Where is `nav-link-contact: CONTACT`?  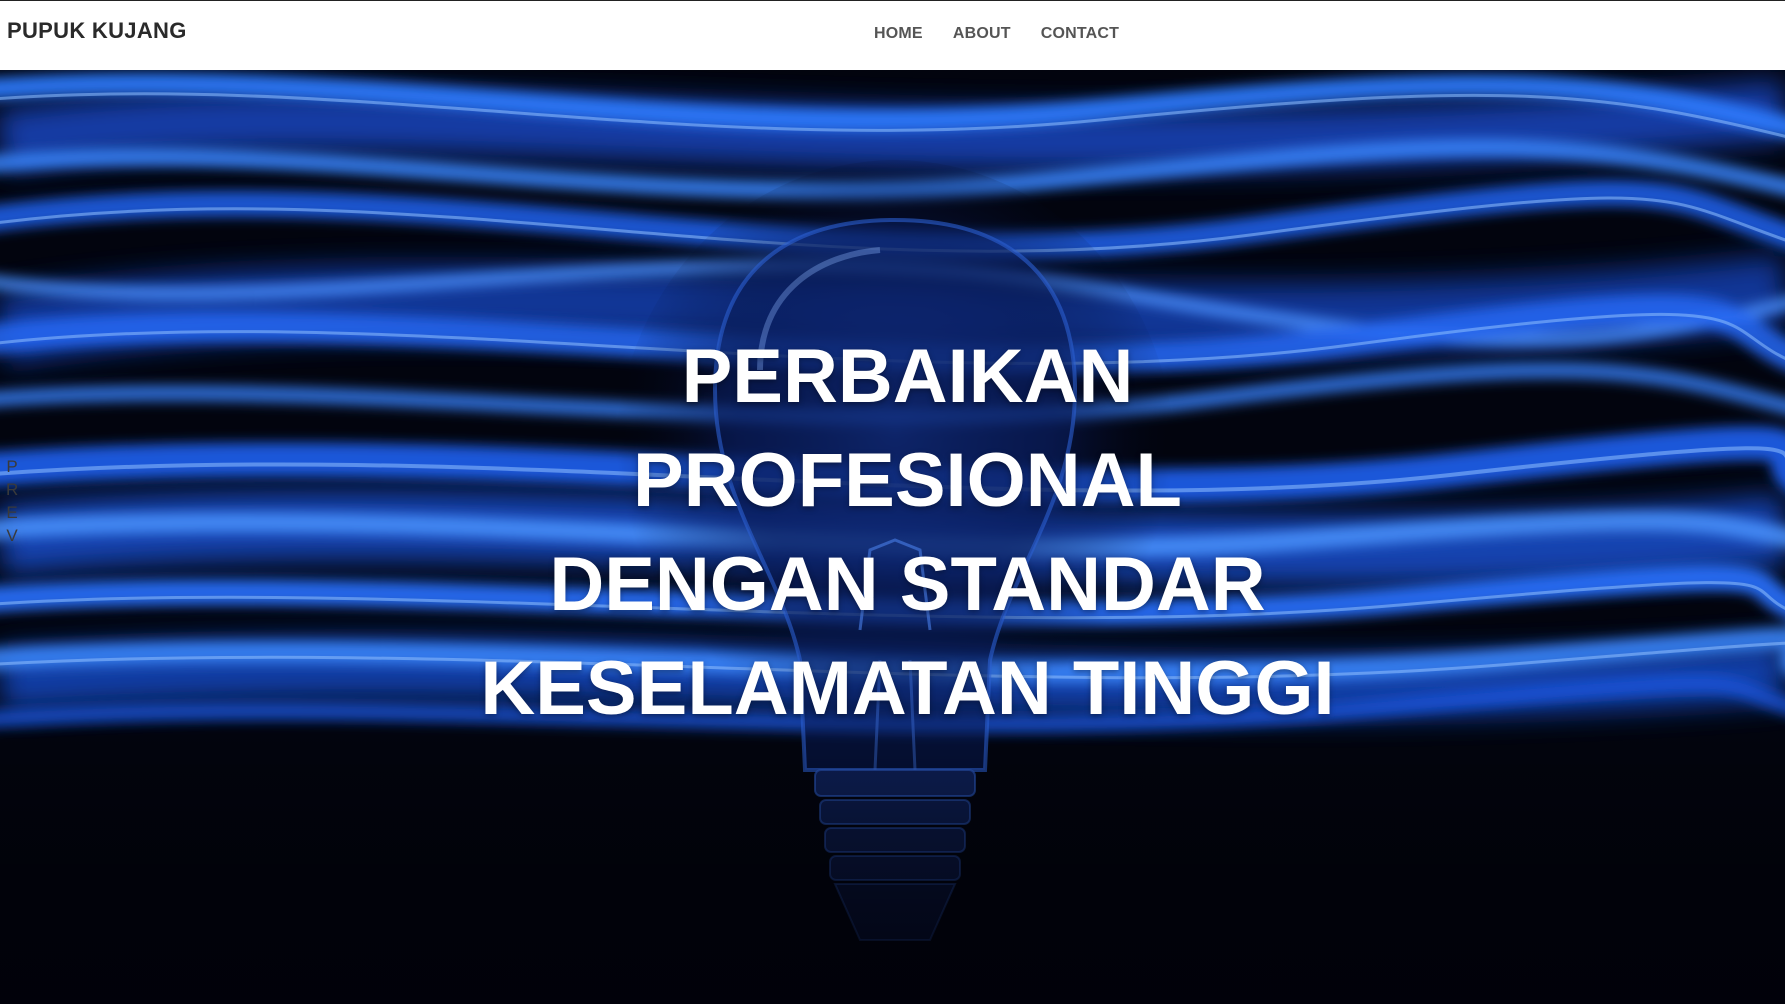
nav-link-contact: CONTACT is located at coordinates (1080, 34).